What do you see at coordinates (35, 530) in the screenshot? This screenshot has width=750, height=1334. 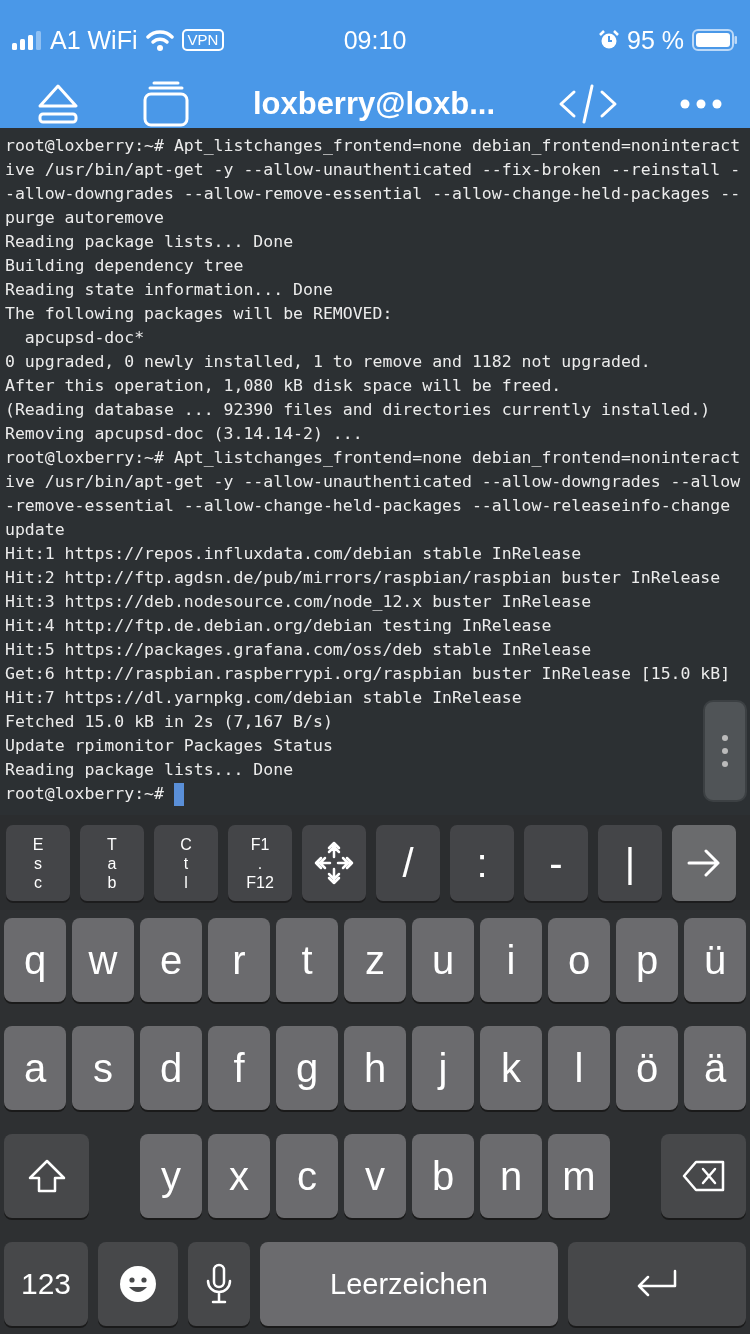 I see `terminal-line: update` at bounding box center [35, 530].